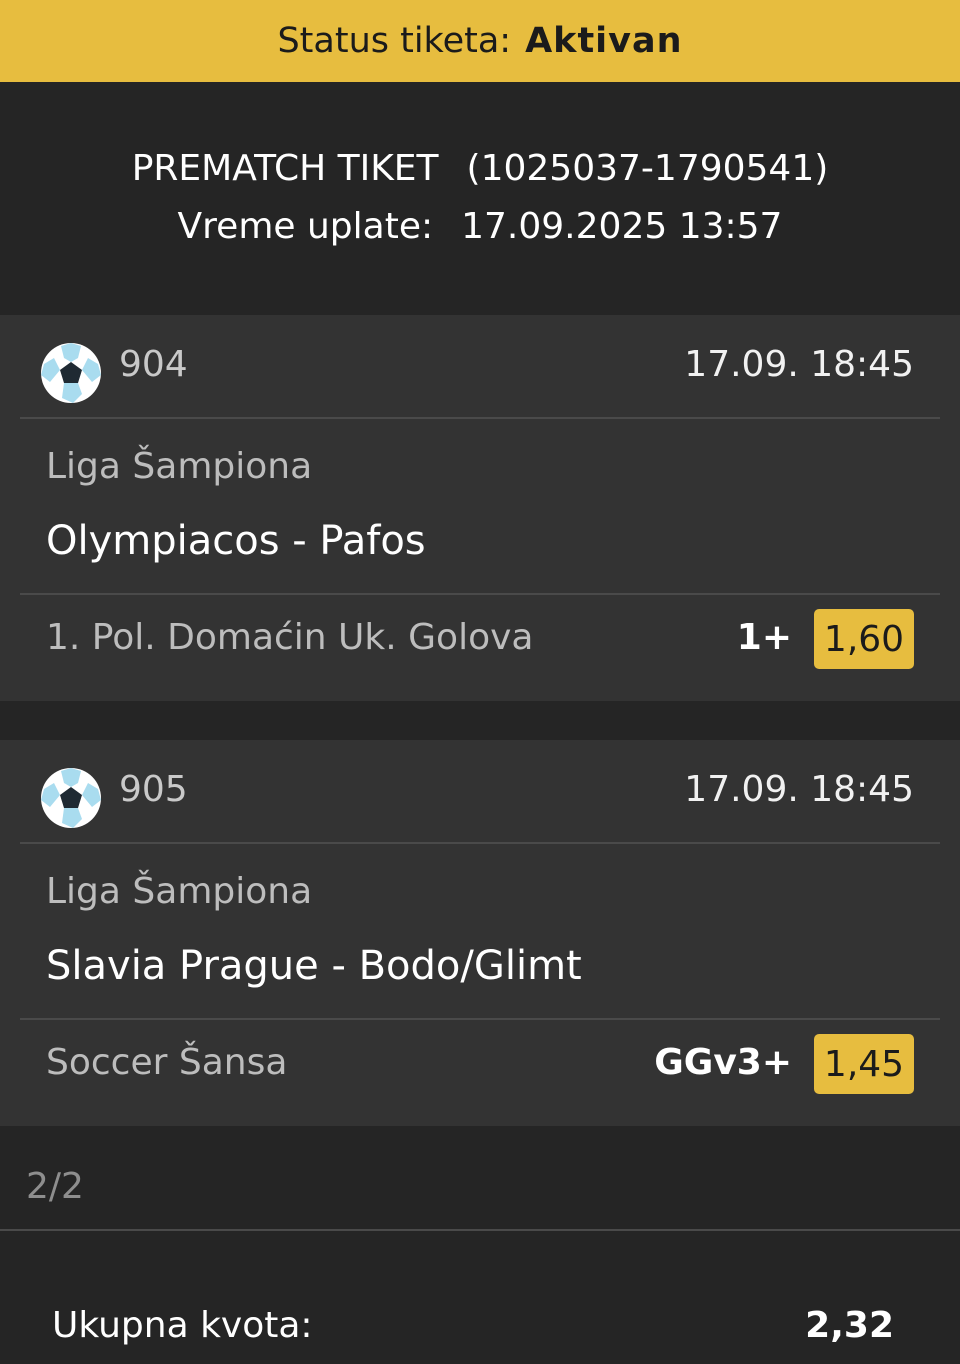  What do you see at coordinates (480, 367) in the screenshot?
I see `bet-card-header: 904 17.09. 18:45` at bounding box center [480, 367].